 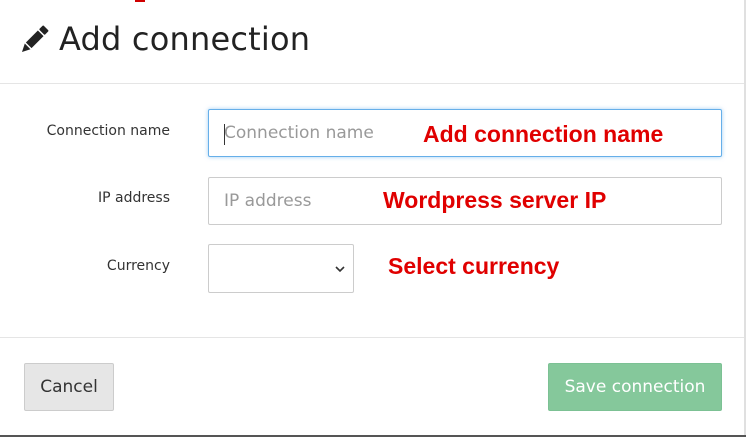 I want to click on ip-address-label: IP address, so click(x=133, y=198).